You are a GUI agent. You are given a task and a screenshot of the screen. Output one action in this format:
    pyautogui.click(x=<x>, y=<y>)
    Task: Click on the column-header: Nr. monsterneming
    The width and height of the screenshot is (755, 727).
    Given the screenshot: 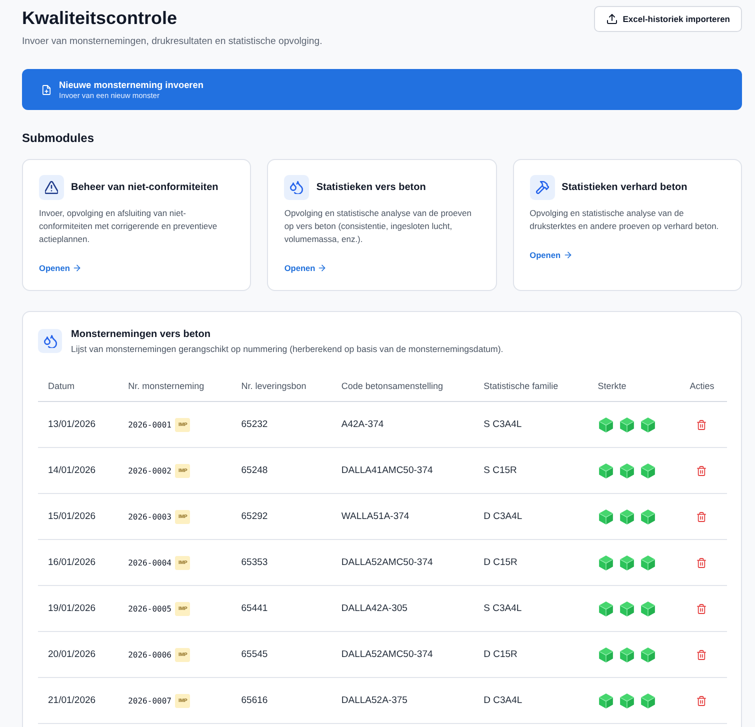 What is the action you would take?
    pyautogui.click(x=175, y=386)
    